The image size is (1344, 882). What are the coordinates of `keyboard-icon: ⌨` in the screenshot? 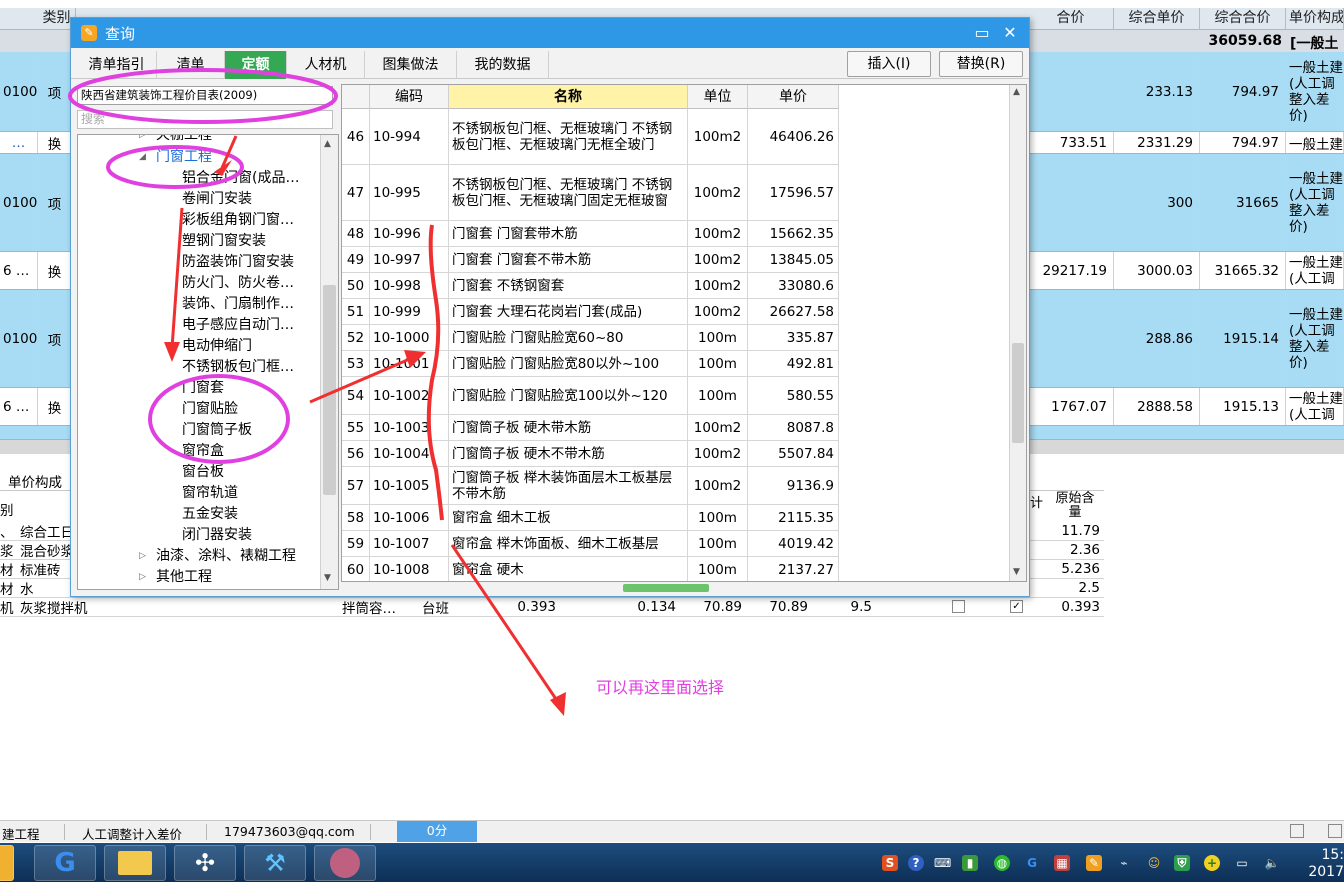 It's located at (942, 863).